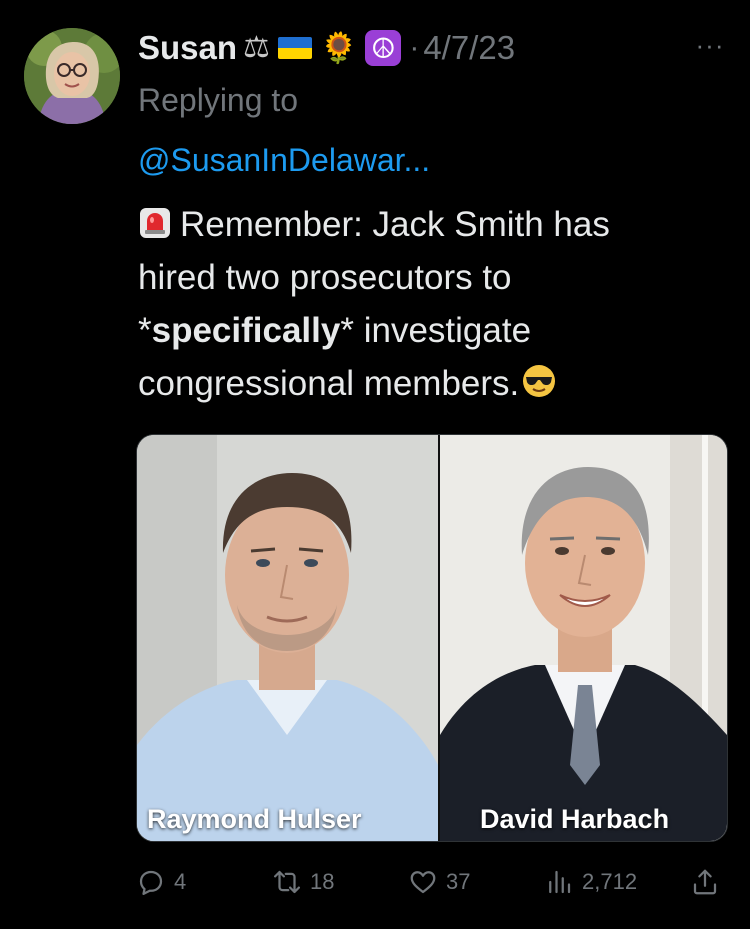 The width and height of the screenshot is (750, 929). I want to click on sunglasses-emoji-icon, so click(539, 381).